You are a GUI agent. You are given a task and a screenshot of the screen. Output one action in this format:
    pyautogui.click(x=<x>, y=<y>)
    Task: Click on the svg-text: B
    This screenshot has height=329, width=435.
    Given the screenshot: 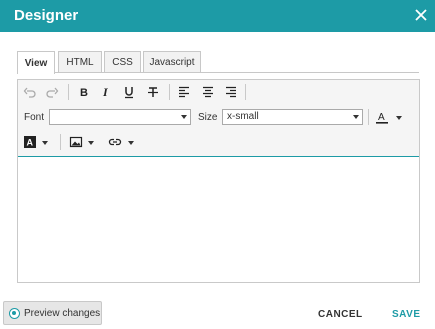 What is the action you would take?
    pyautogui.click(x=84, y=93)
    